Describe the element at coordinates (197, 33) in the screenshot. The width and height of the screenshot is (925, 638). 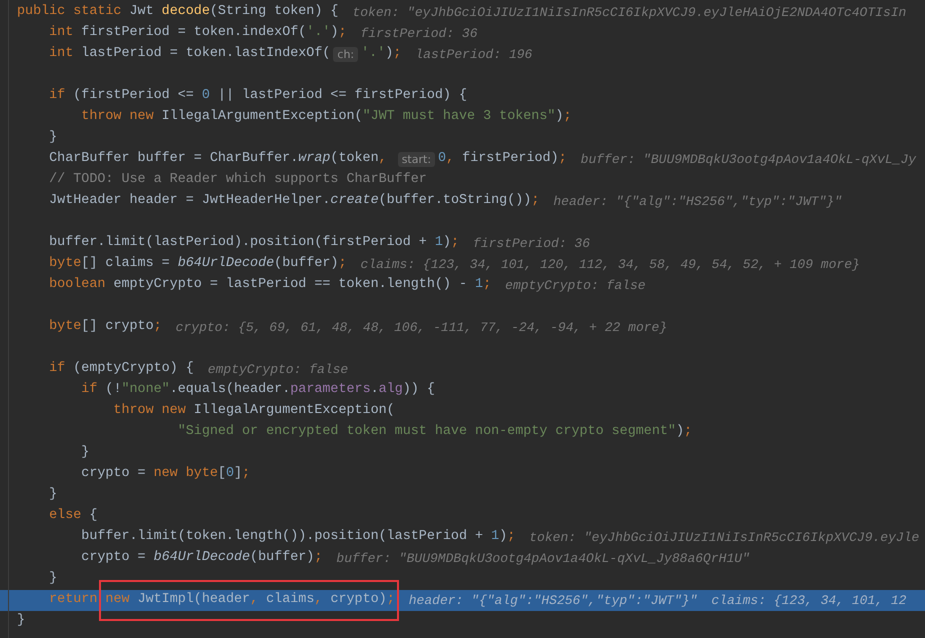
I see `code-text: int firstPeriod = token.indexOf('.');` at that location.